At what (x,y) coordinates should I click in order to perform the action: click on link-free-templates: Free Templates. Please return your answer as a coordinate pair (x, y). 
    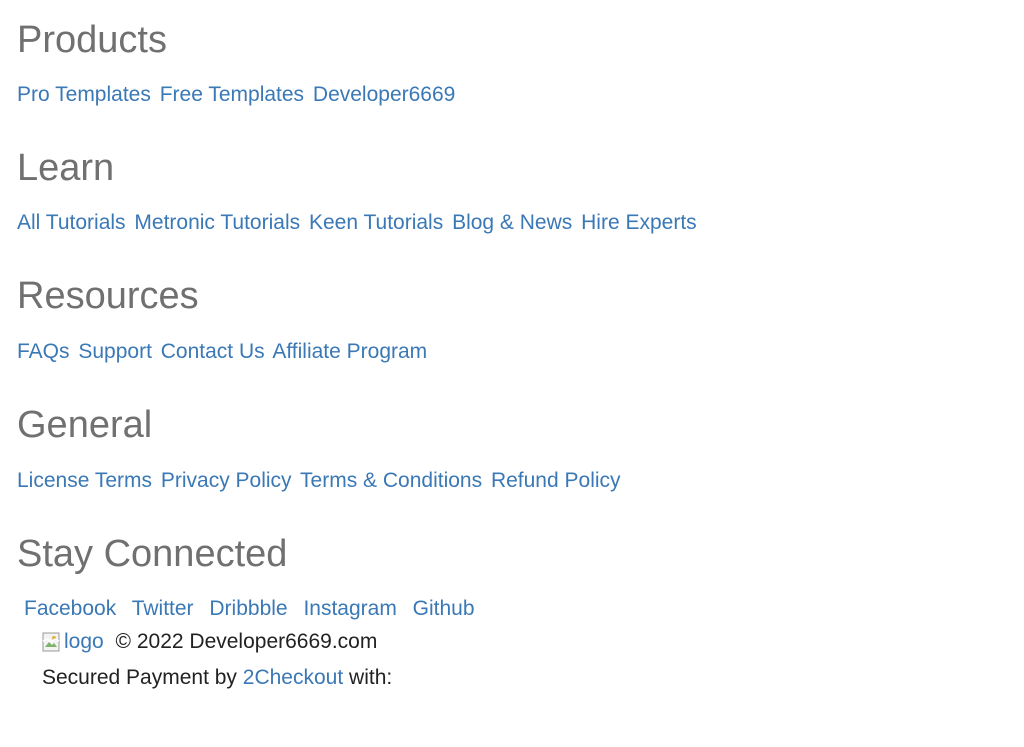
    Looking at the image, I should click on (232, 94).